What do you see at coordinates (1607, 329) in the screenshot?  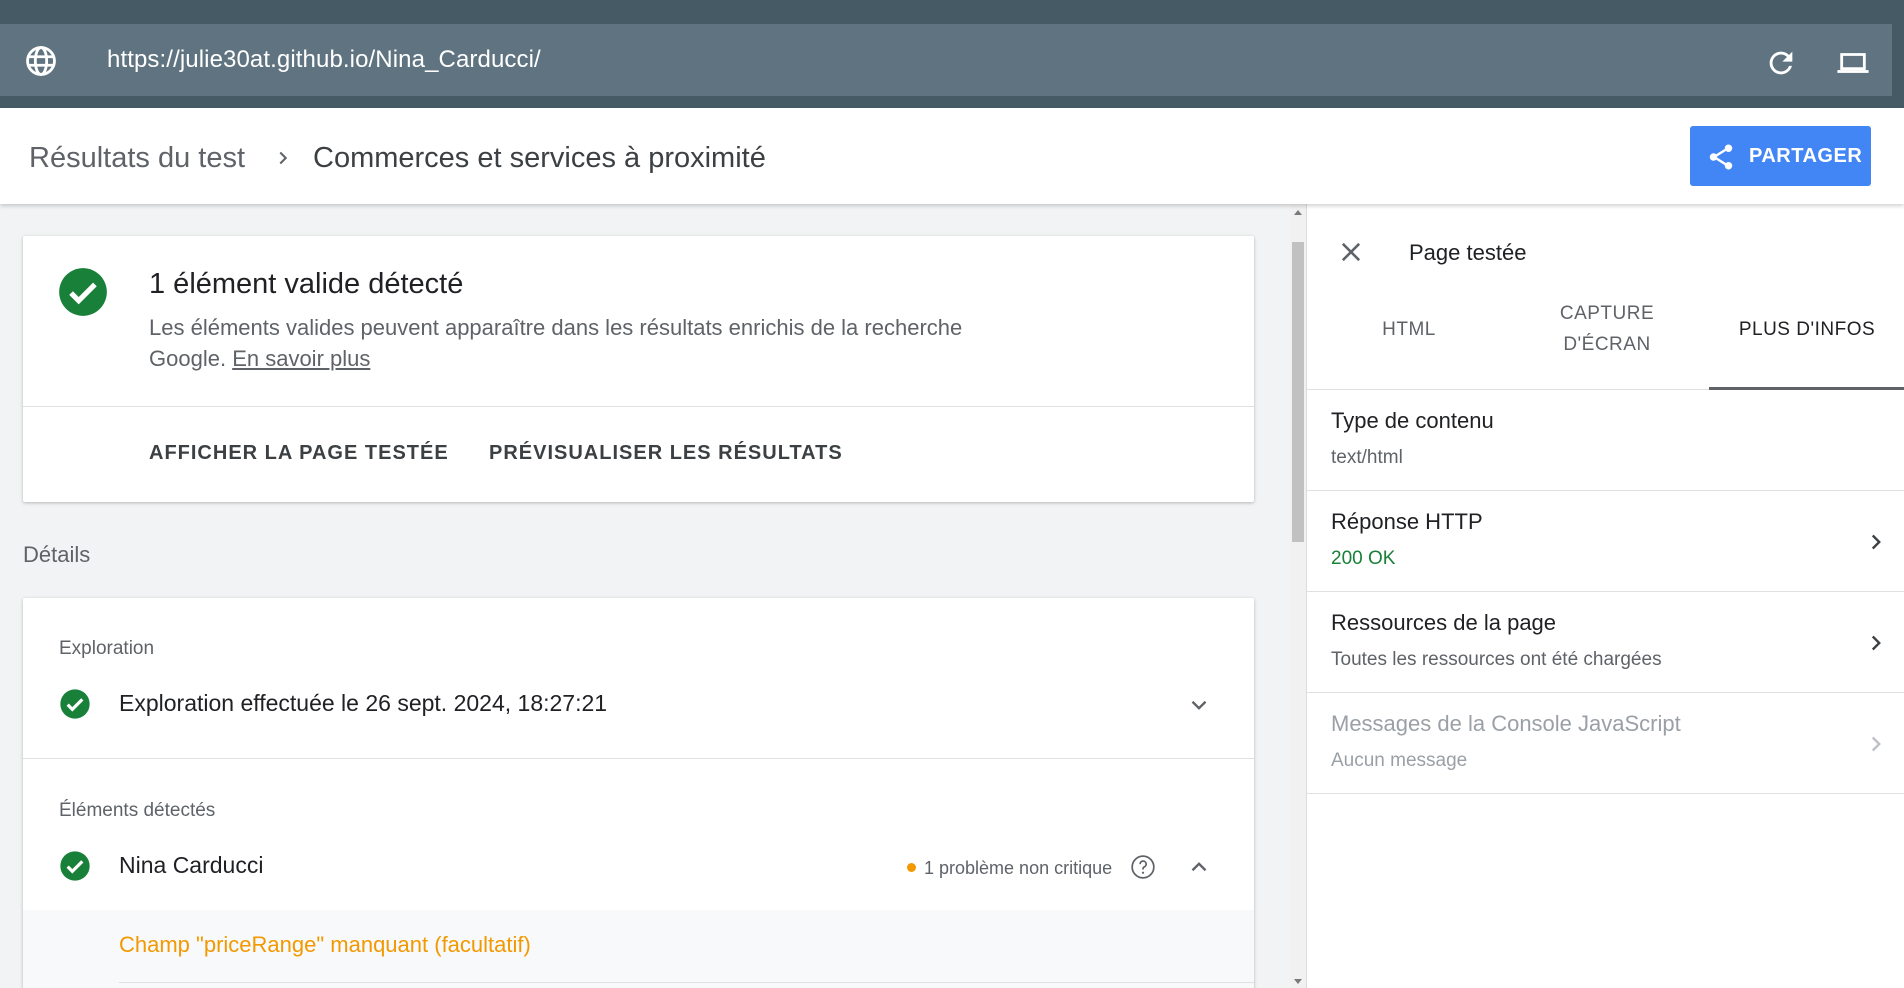 I see `tab-screenshot: CAPTURE D'ÉCRAN` at bounding box center [1607, 329].